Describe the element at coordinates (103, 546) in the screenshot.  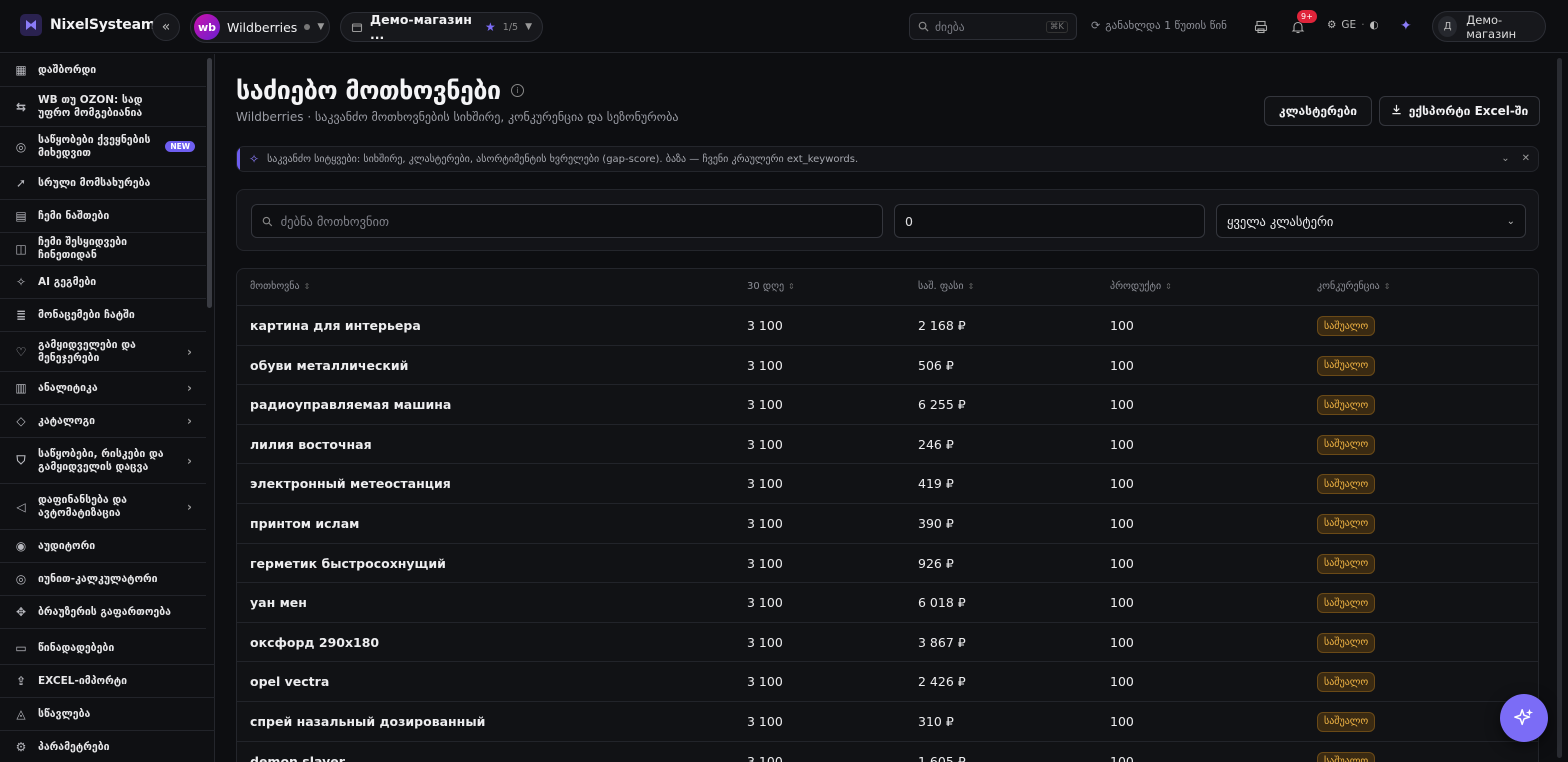
I see `sidebar-item: ◉ აუდიტორი` at that location.